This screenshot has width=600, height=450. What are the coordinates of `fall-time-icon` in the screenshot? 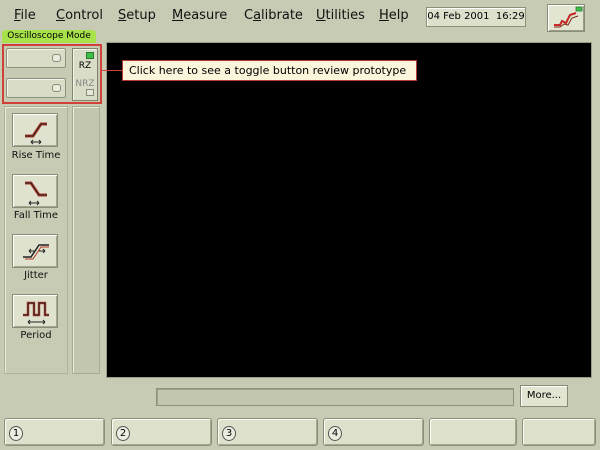 It's located at (36, 193).